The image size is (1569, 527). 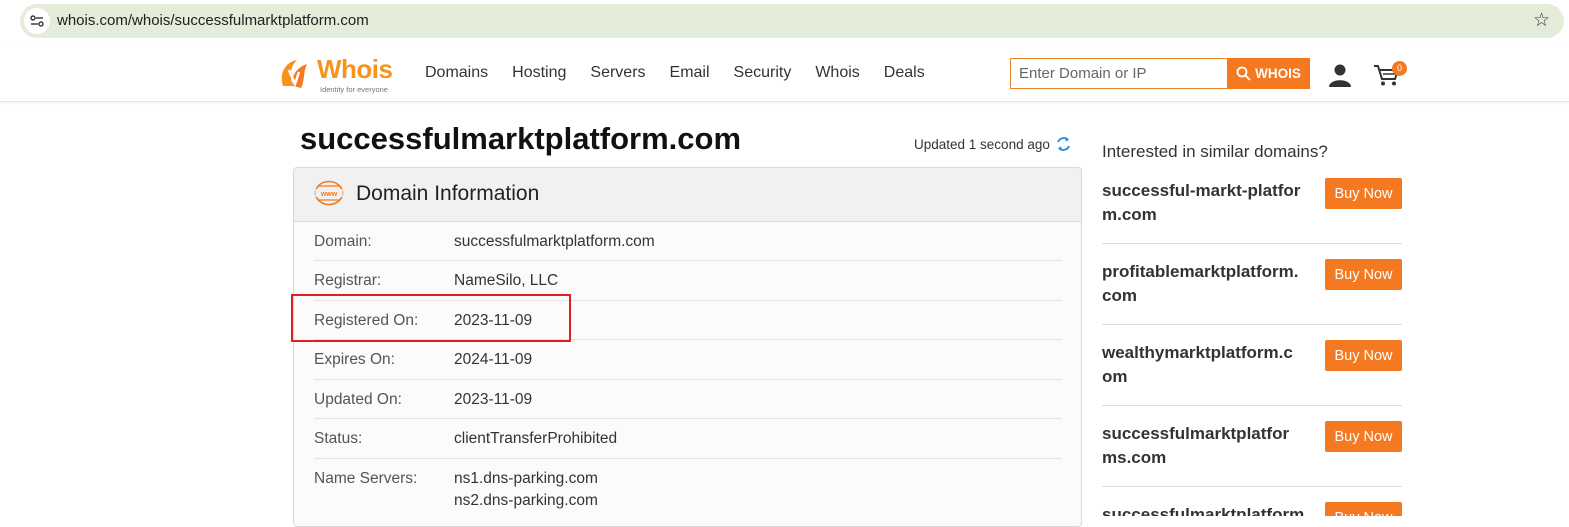 I want to click on nav-servers: Servers, so click(x=617, y=73).